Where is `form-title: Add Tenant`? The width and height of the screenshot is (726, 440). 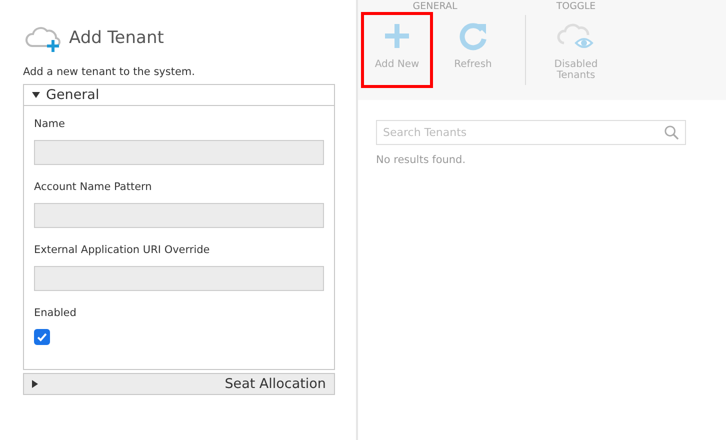
form-title: Add Tenant is located at coordinates (116, 38).